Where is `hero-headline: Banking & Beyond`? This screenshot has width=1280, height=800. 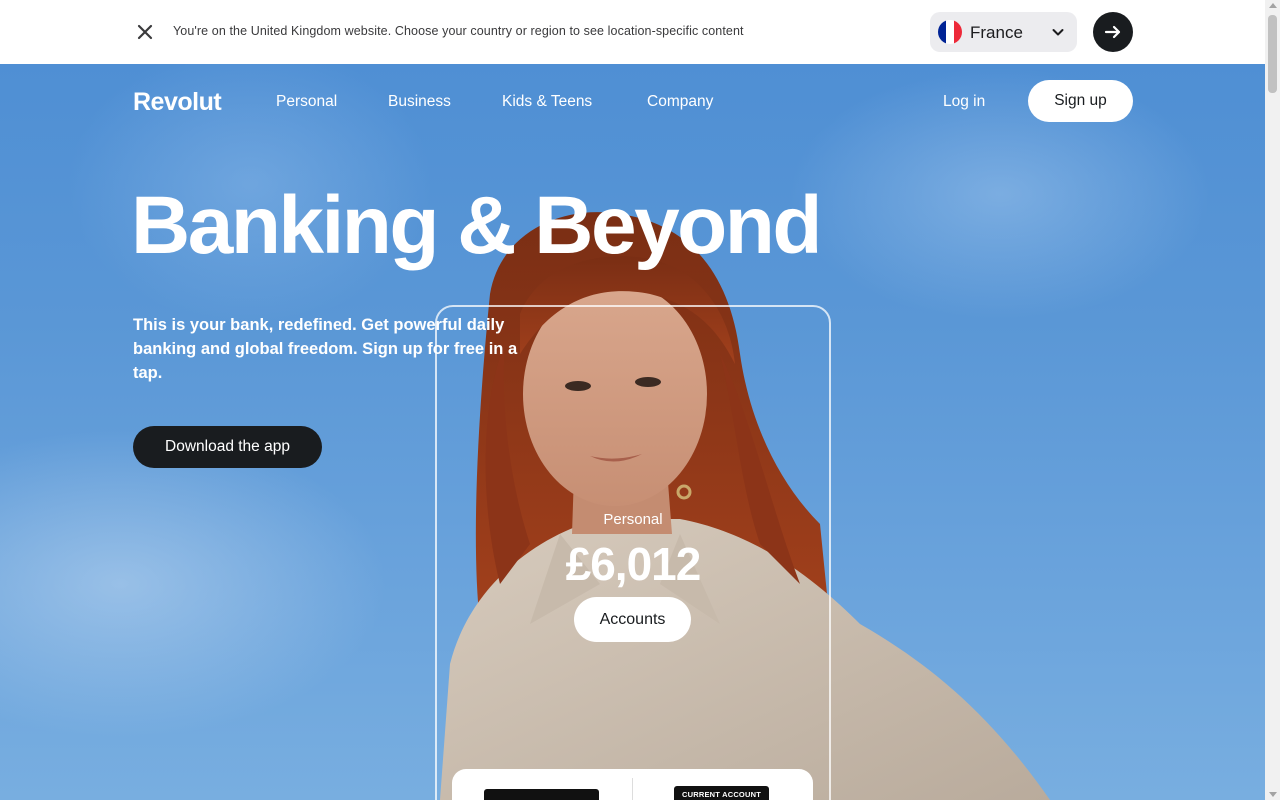
hero-headline: Banking & Beyond is located at coordinates (476, 225).